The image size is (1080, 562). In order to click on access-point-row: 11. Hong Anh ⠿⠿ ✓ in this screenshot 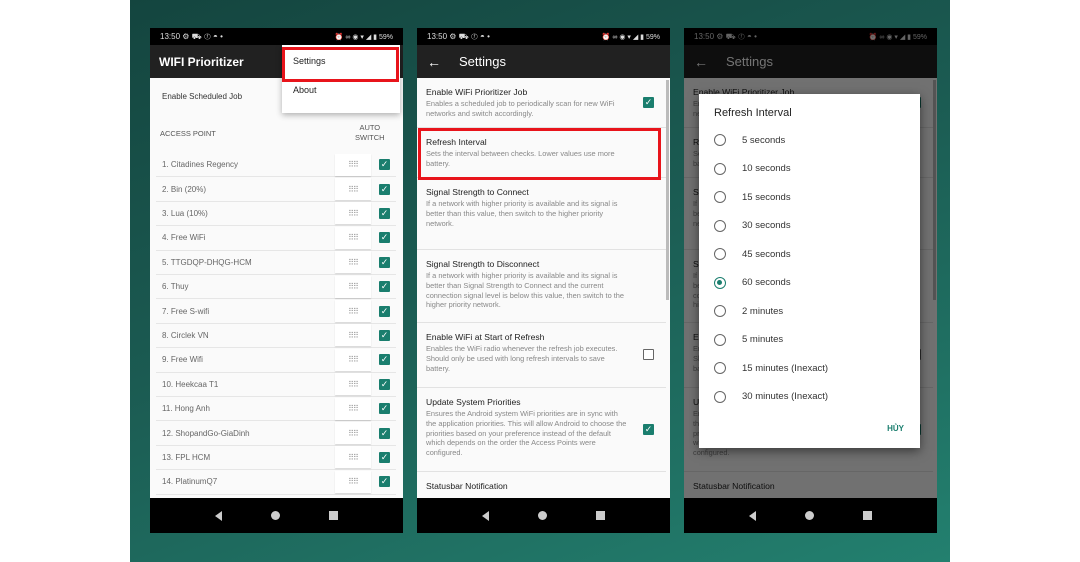, I will do `click(276, 409)`.